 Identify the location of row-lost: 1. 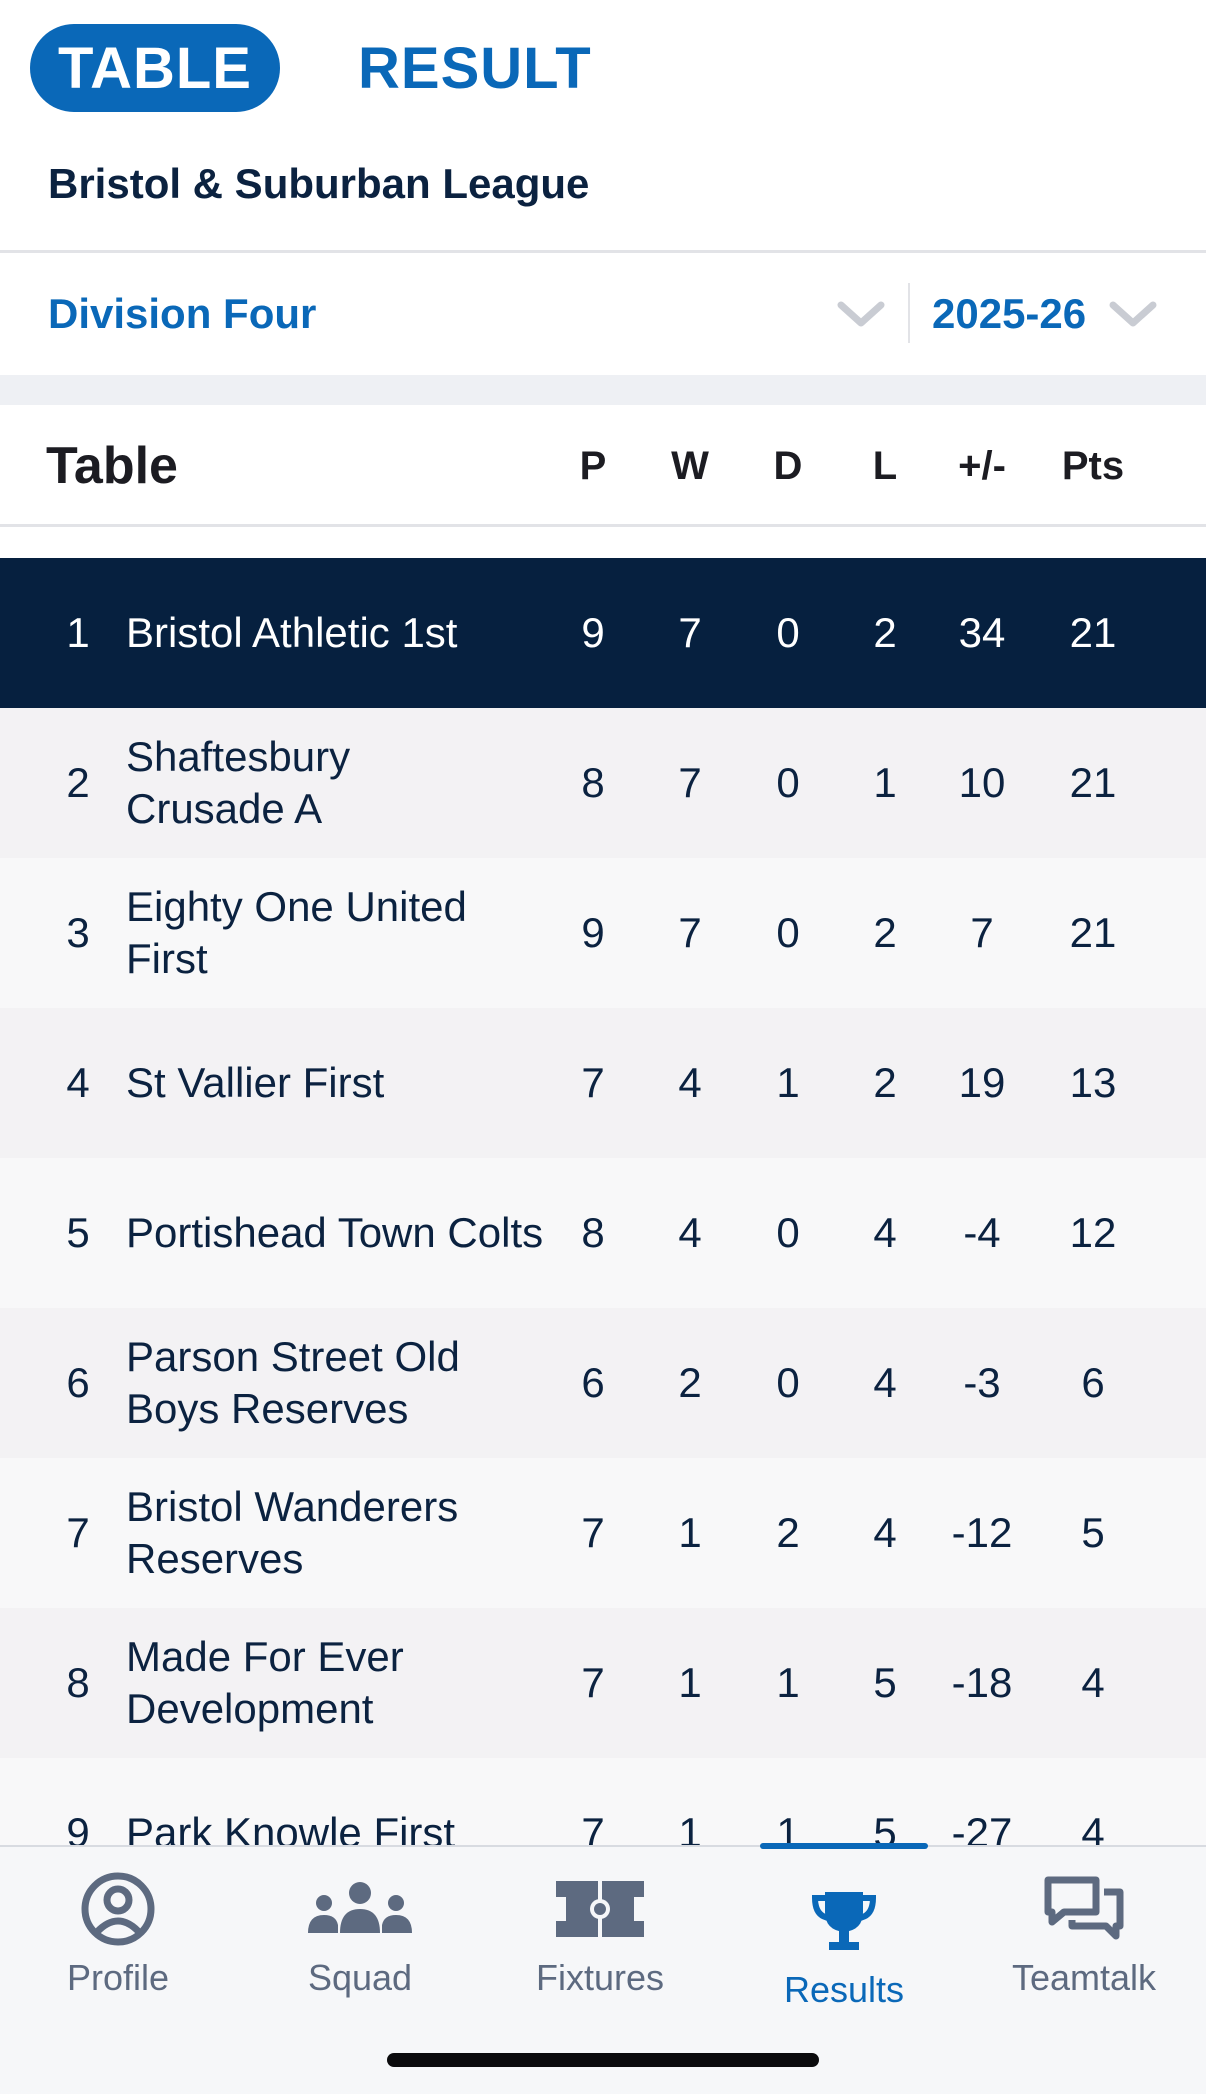
(885, 782).